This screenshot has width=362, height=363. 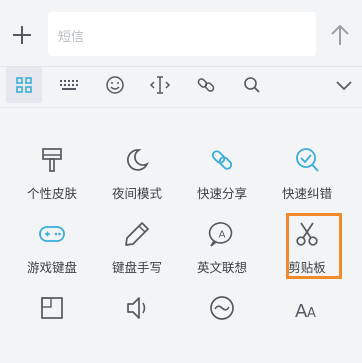 I want to click on wave-icon, so click(x=222, y=308).